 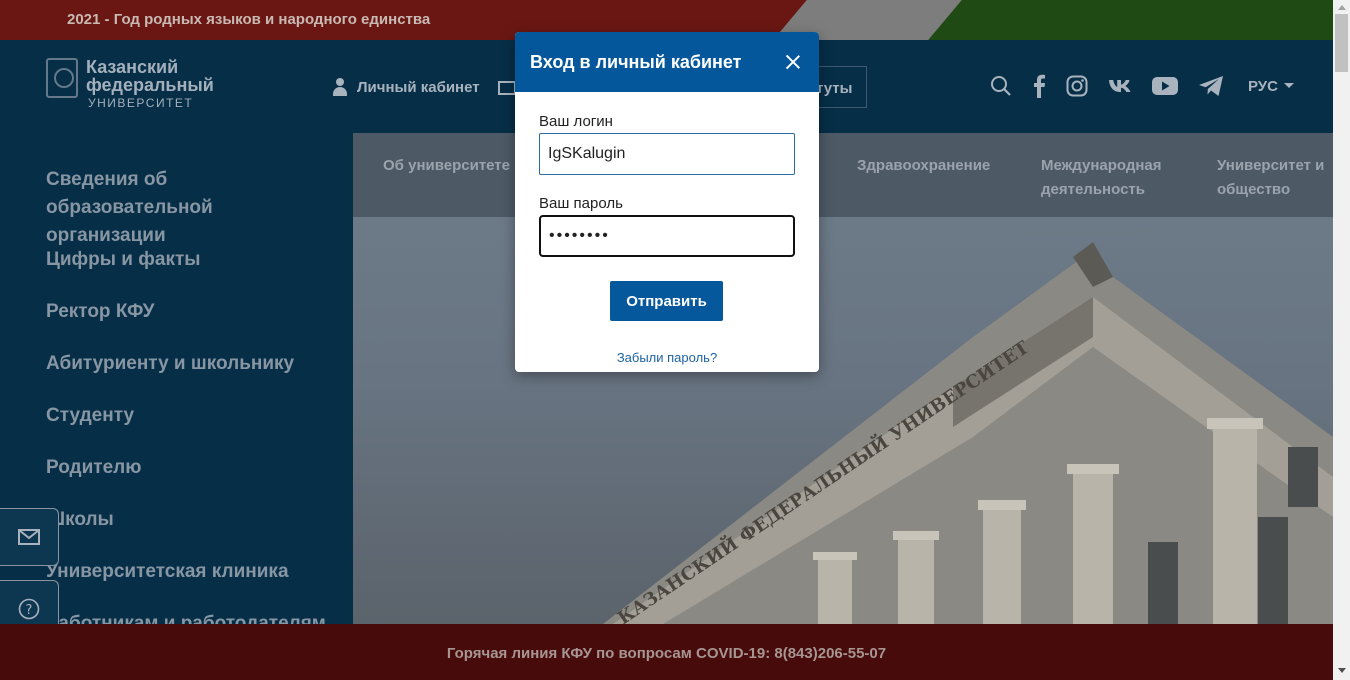 What do you see at coordinates (1130, 20) in the screenshot?
I see `flag-stripe-green` at bounding box center [1130, 20].